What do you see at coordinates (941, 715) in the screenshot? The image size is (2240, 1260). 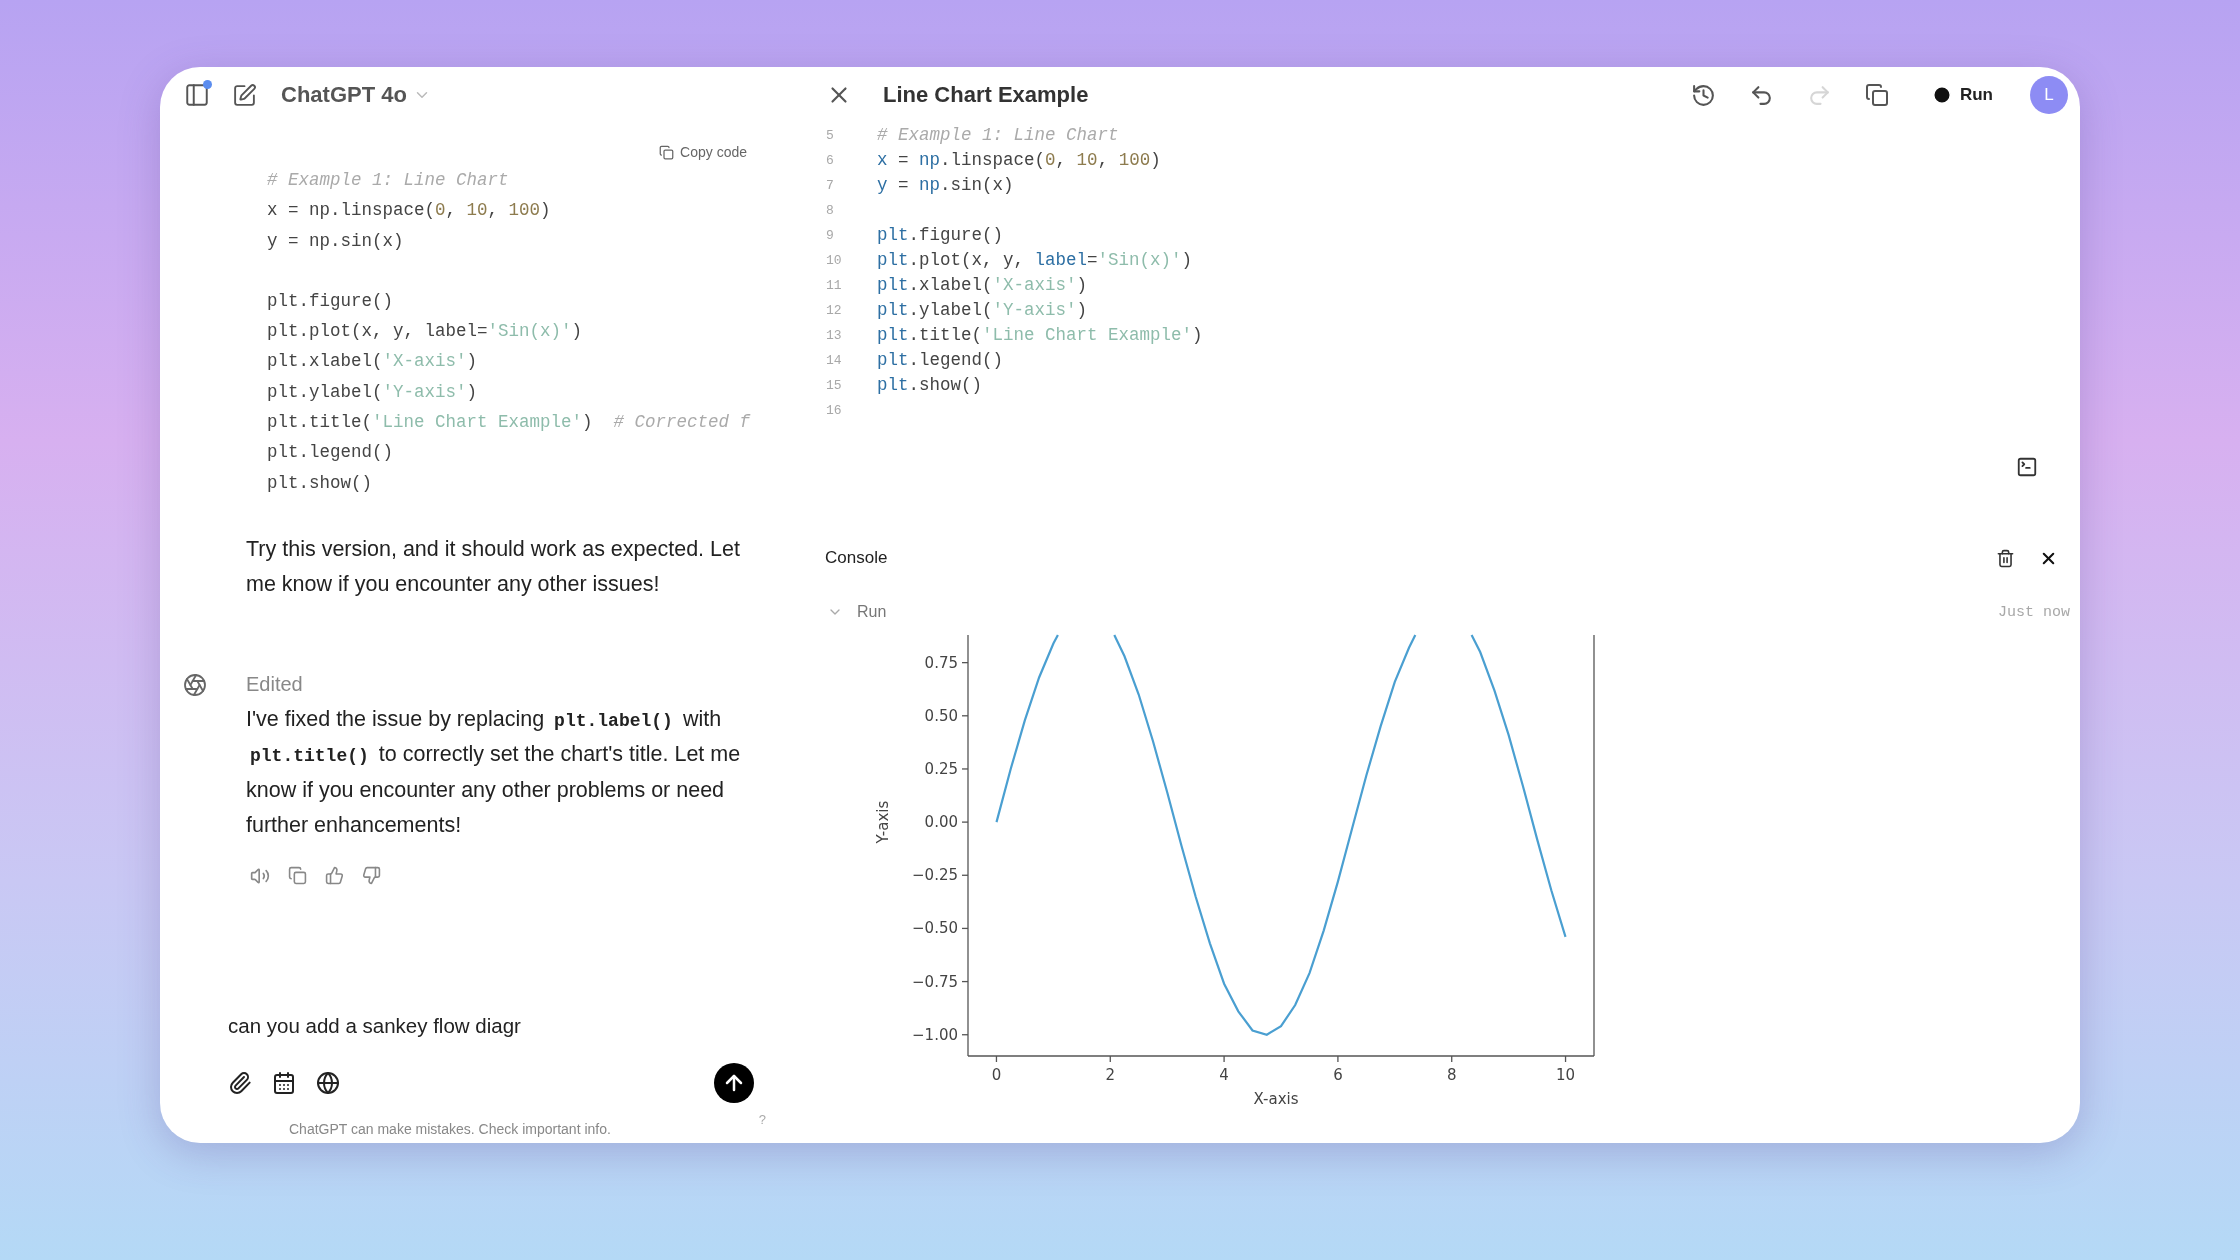 I see `tick-label: 0.50` at bounding box center [941, 715].